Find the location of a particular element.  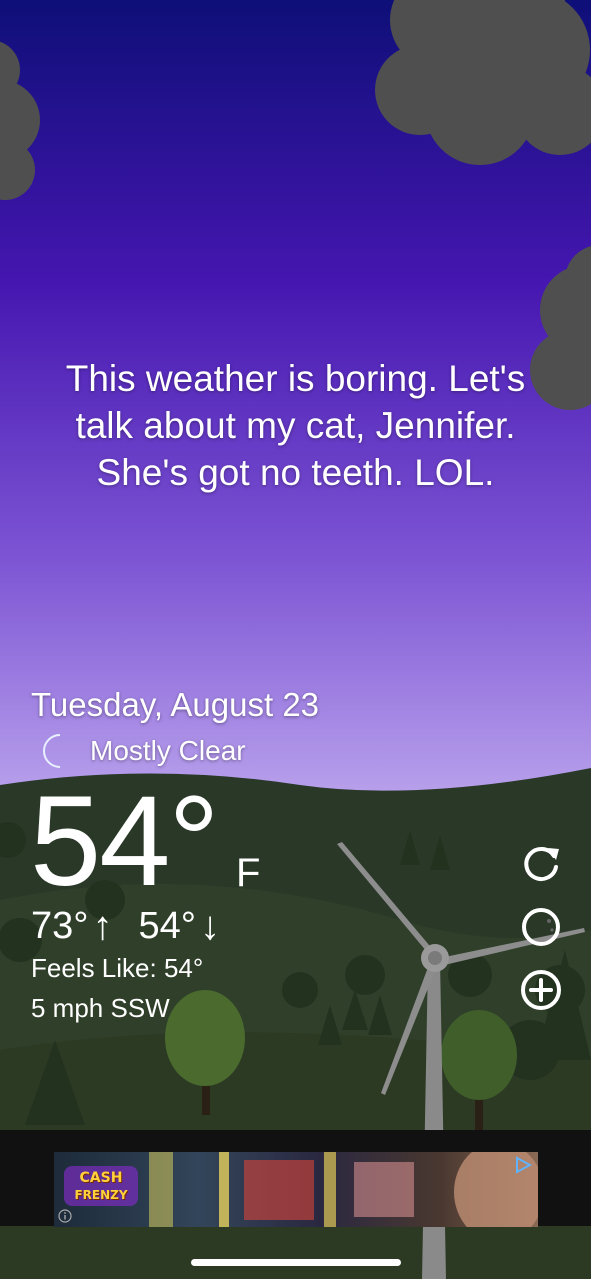

theme-button is located at coordinates (541, 927).